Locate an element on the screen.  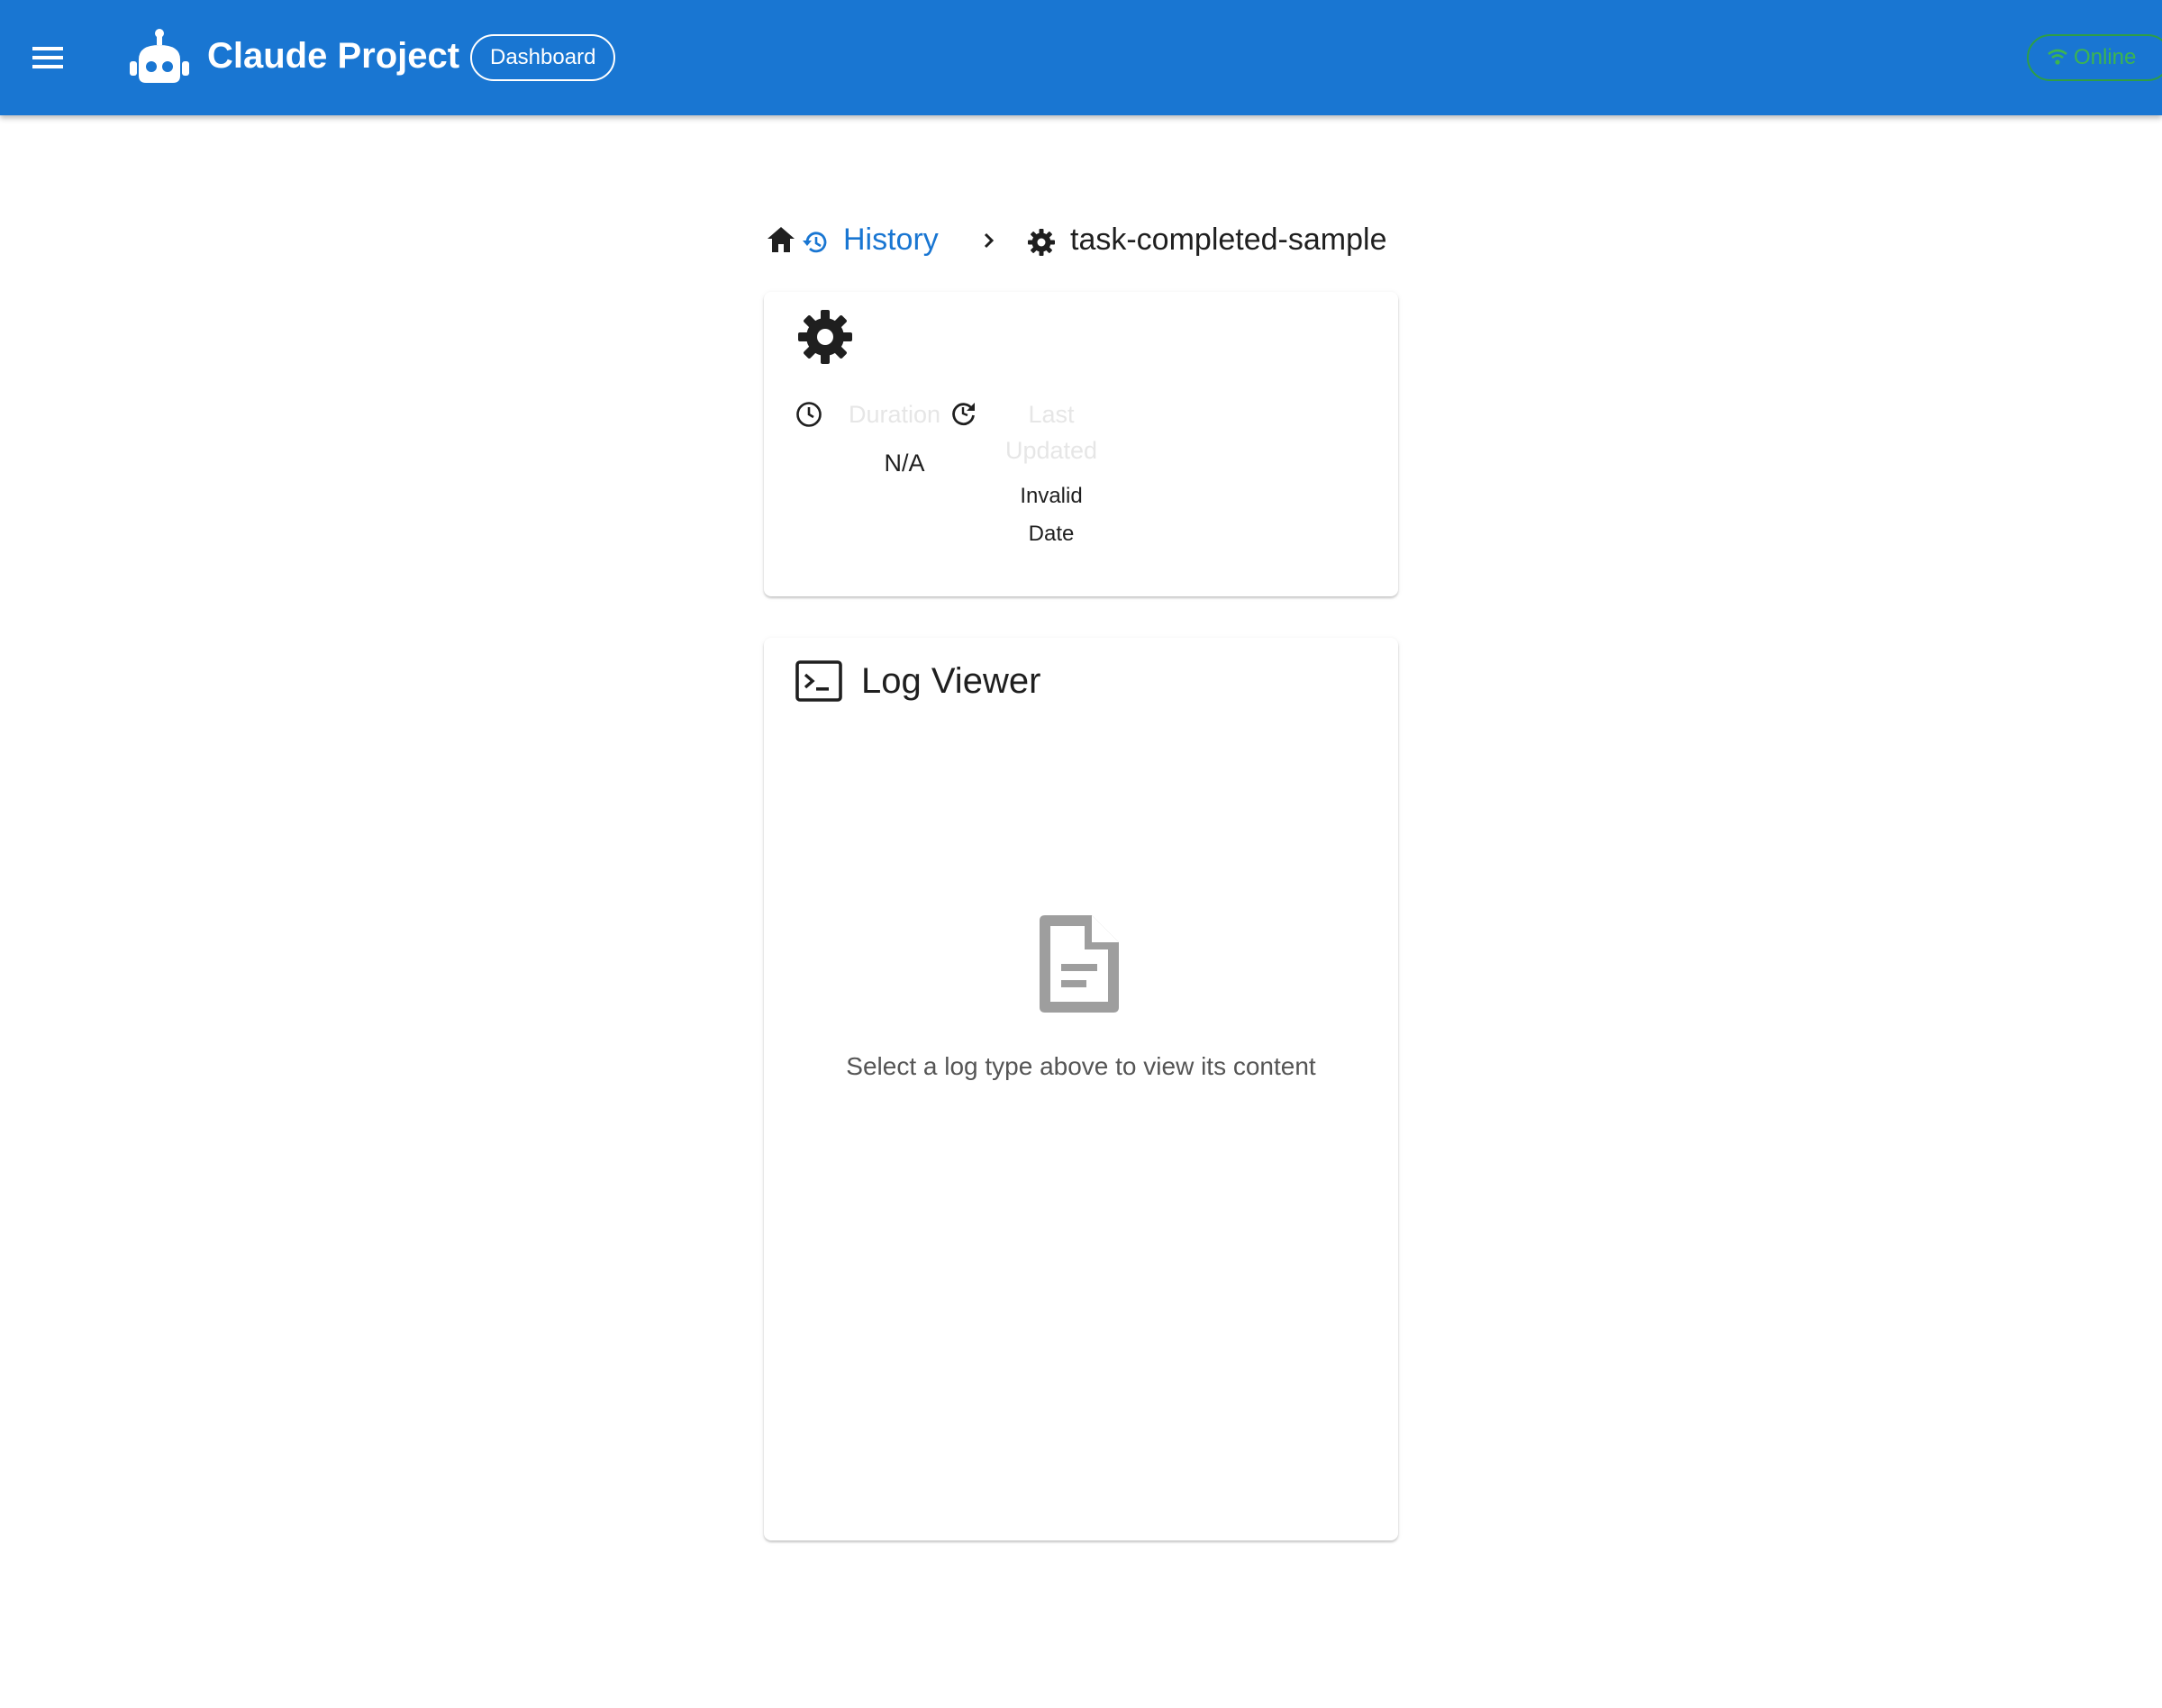
last-updated-label: Last Updated is located at coordinates (1051, 432).